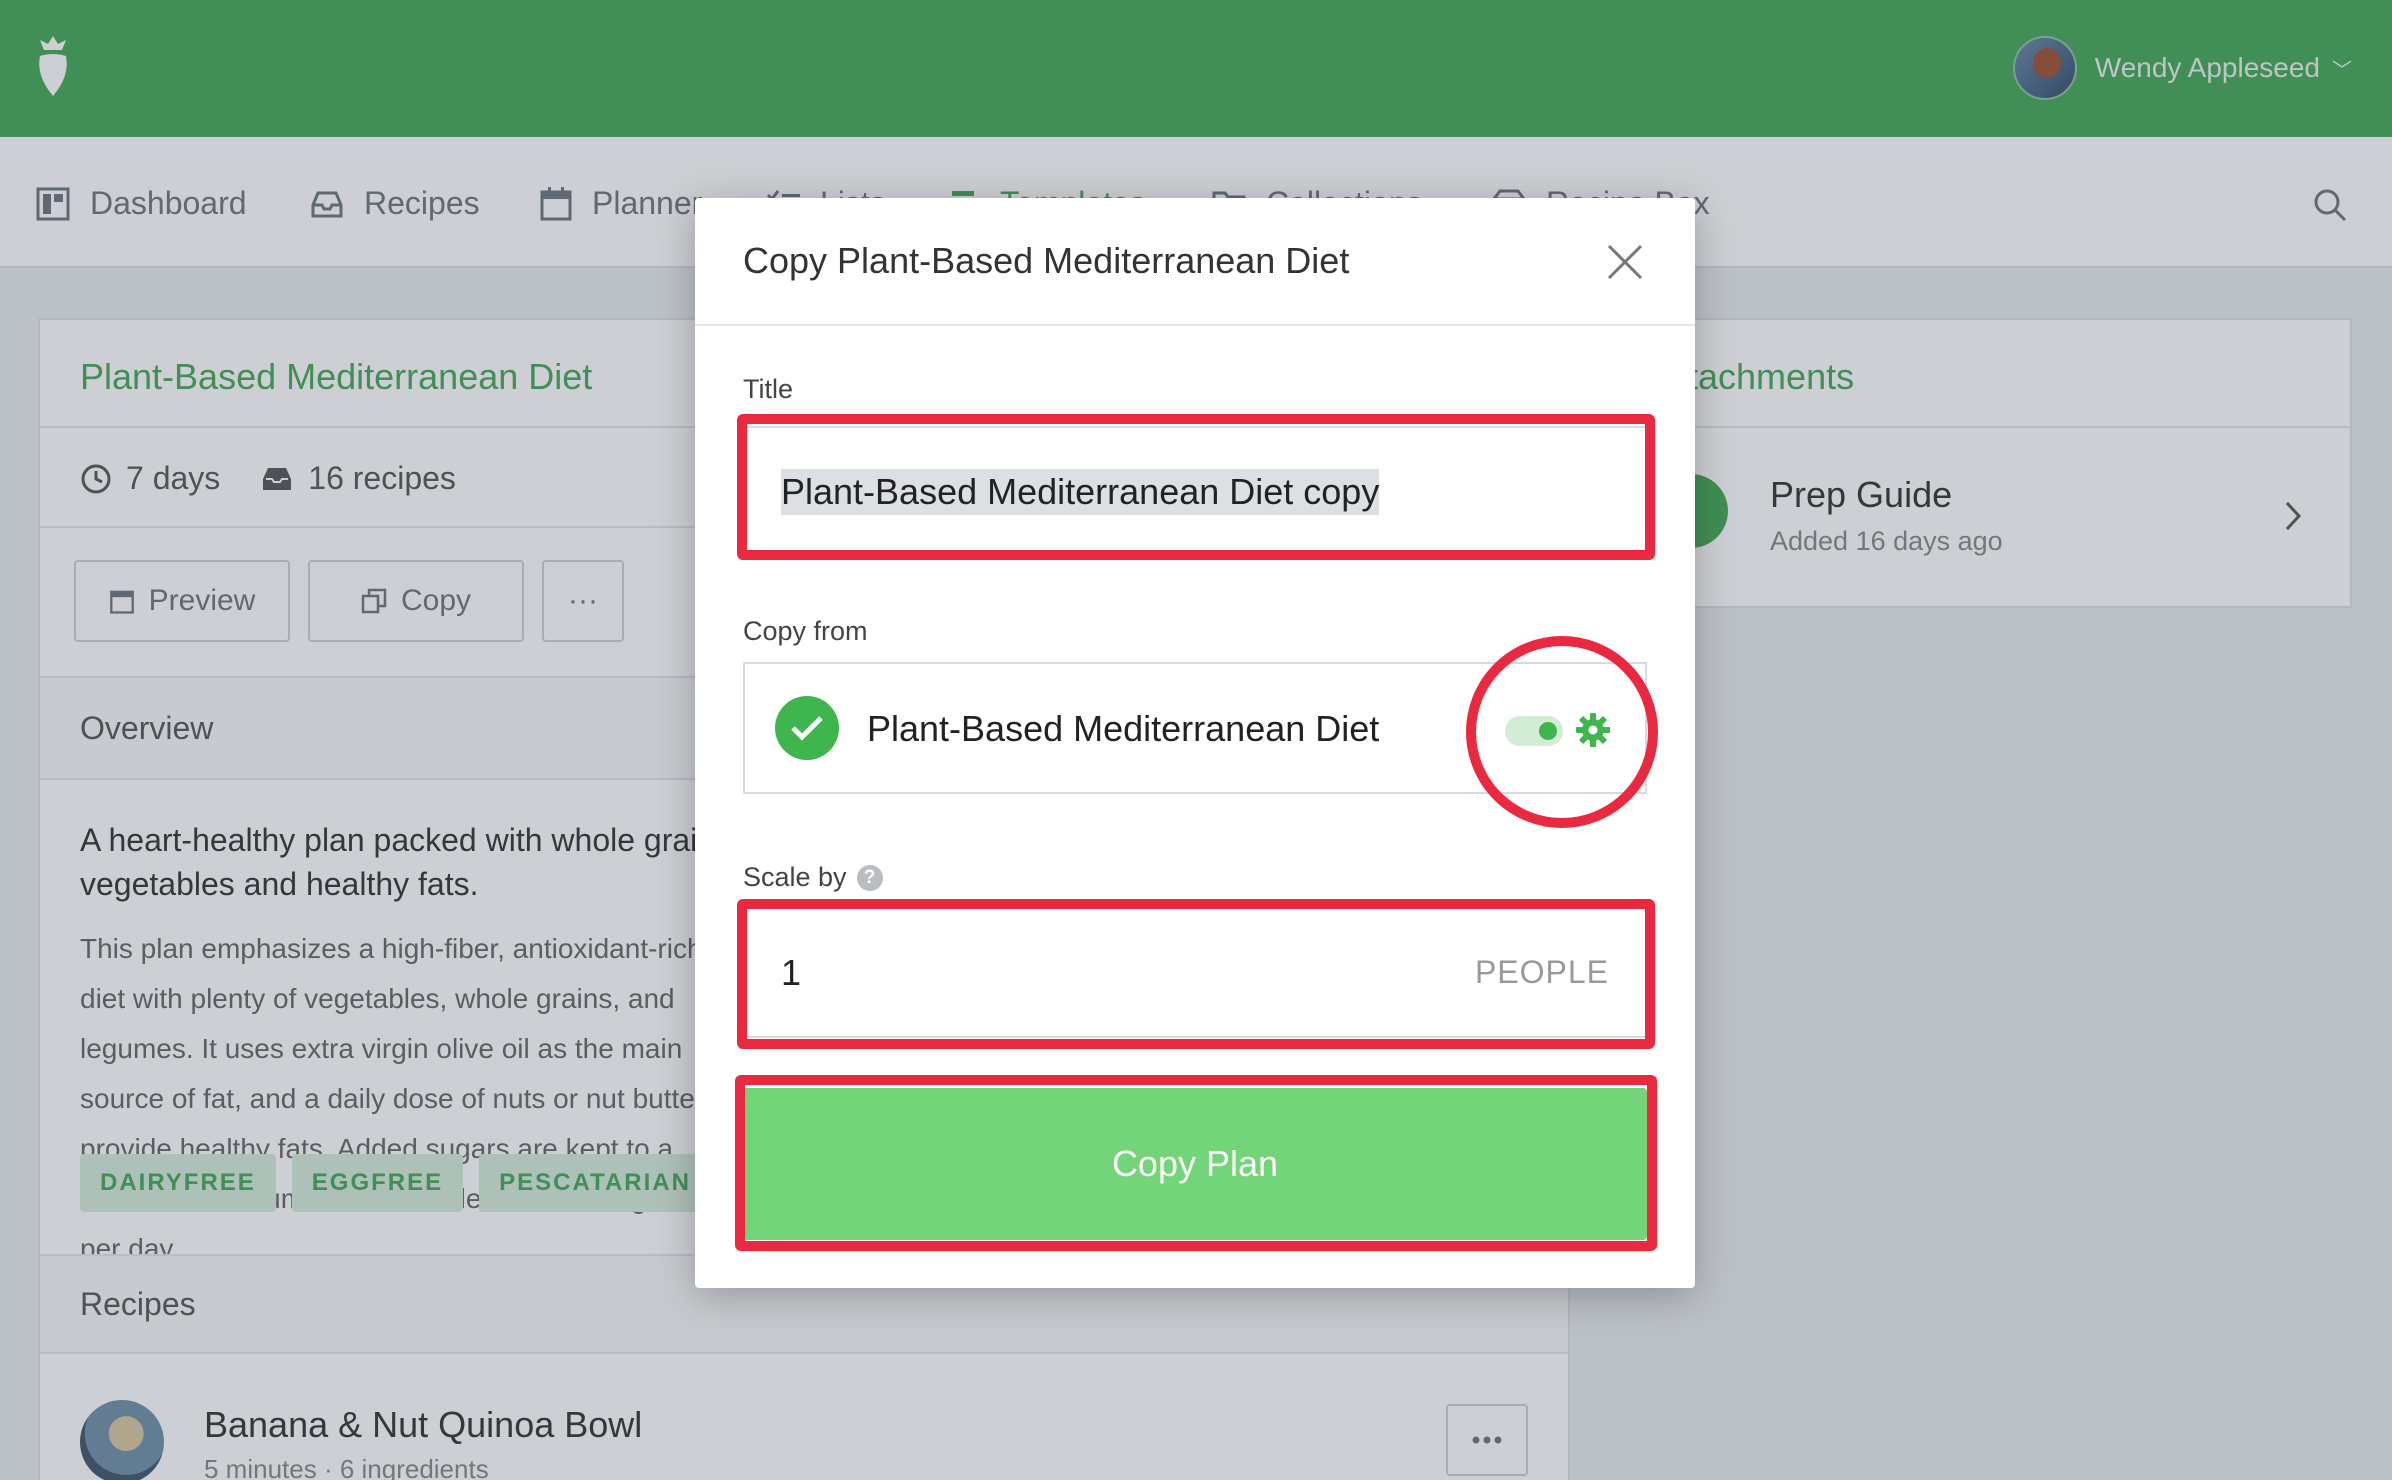  I want to click on modal-title: Copy Plant-Based Mediterranean Diet, so click(1046, 260).